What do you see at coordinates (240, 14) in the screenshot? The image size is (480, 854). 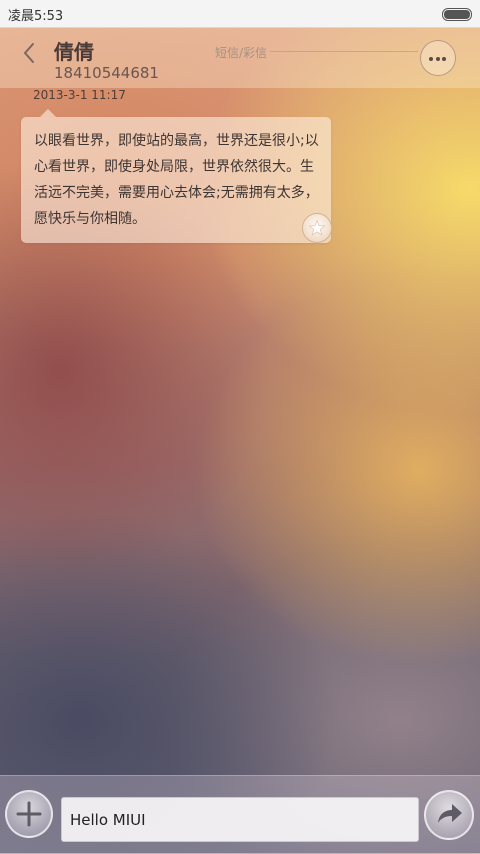 I see `status-bar: 凌晨5:53` at bounding box center [240, 14].